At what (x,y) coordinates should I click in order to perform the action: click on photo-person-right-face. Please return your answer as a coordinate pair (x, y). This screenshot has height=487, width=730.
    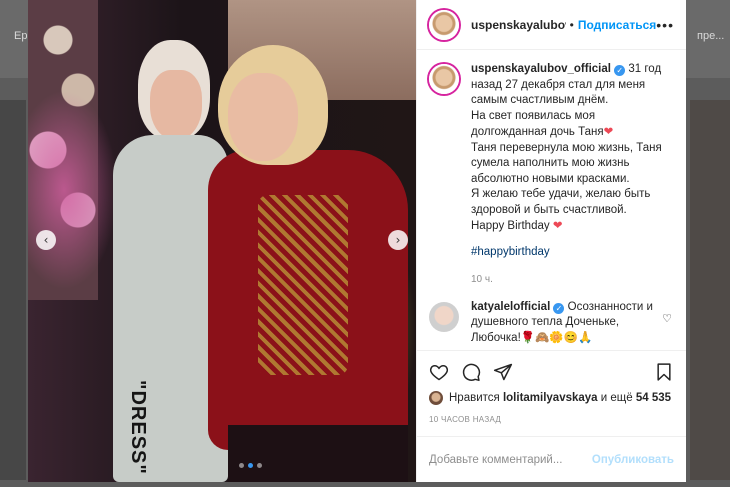
    Looking at the image, I should click on (263, 117).